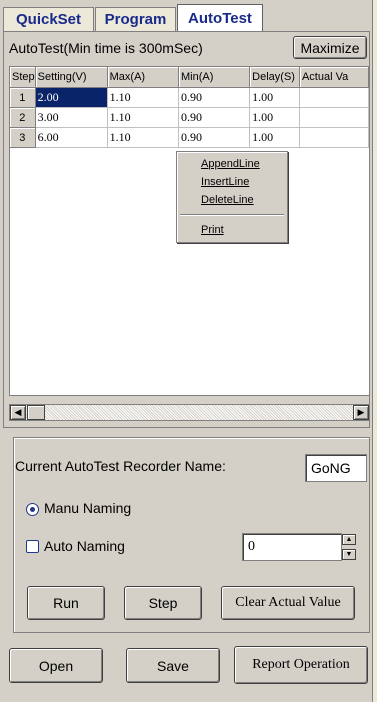  What do you see at coordinates (330, 47) in the screenshot?
I see `maximize-button: Maximize` at bounding box center [330, 47].